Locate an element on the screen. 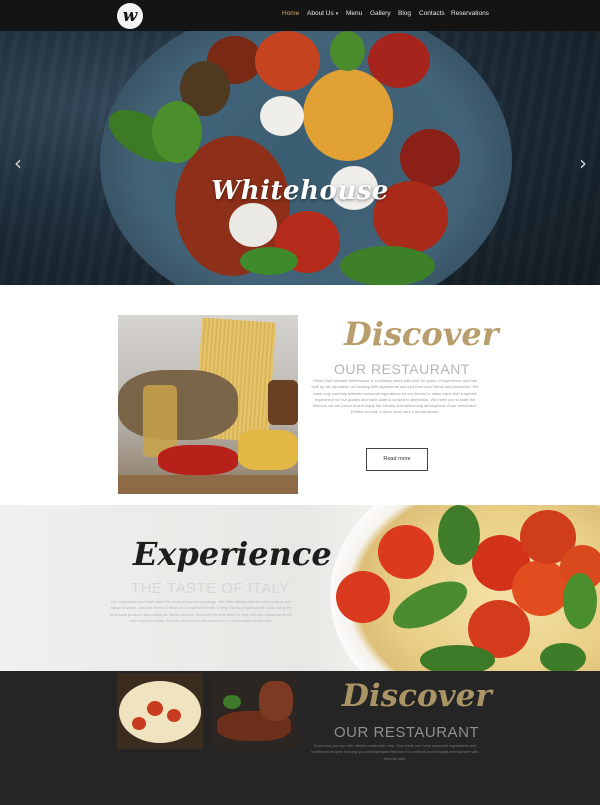 Image resolution: width=600 pixels, height=805 pixels. pasta-ingredients-image is located at coordinates (208, 404).